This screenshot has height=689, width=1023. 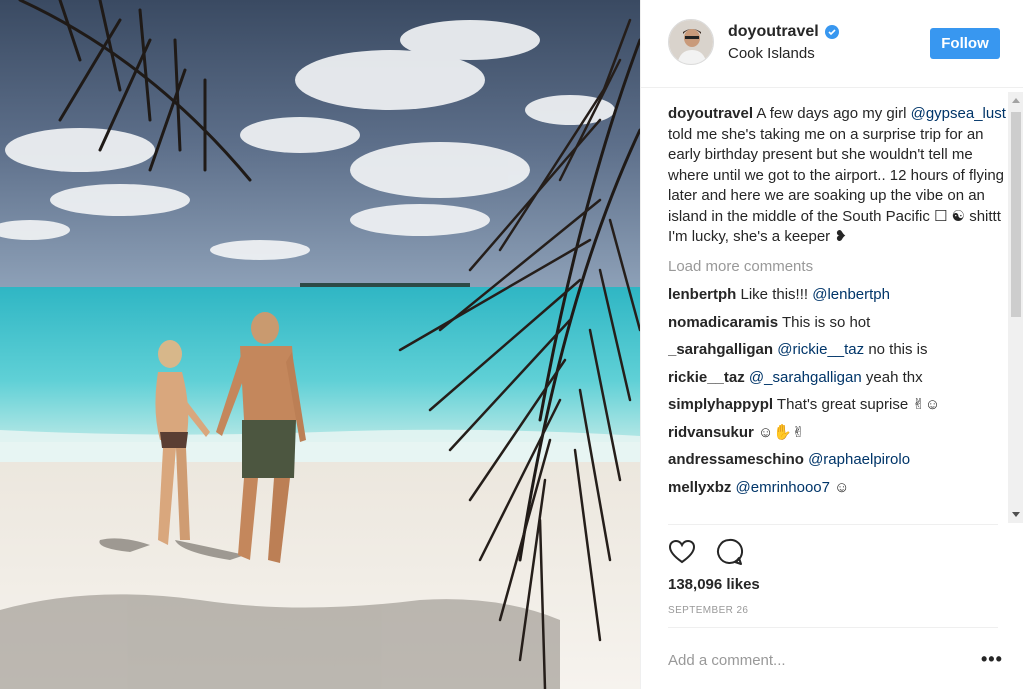 I want to click on scroll-up-arrow-icon, so click(x=1016, y=100).